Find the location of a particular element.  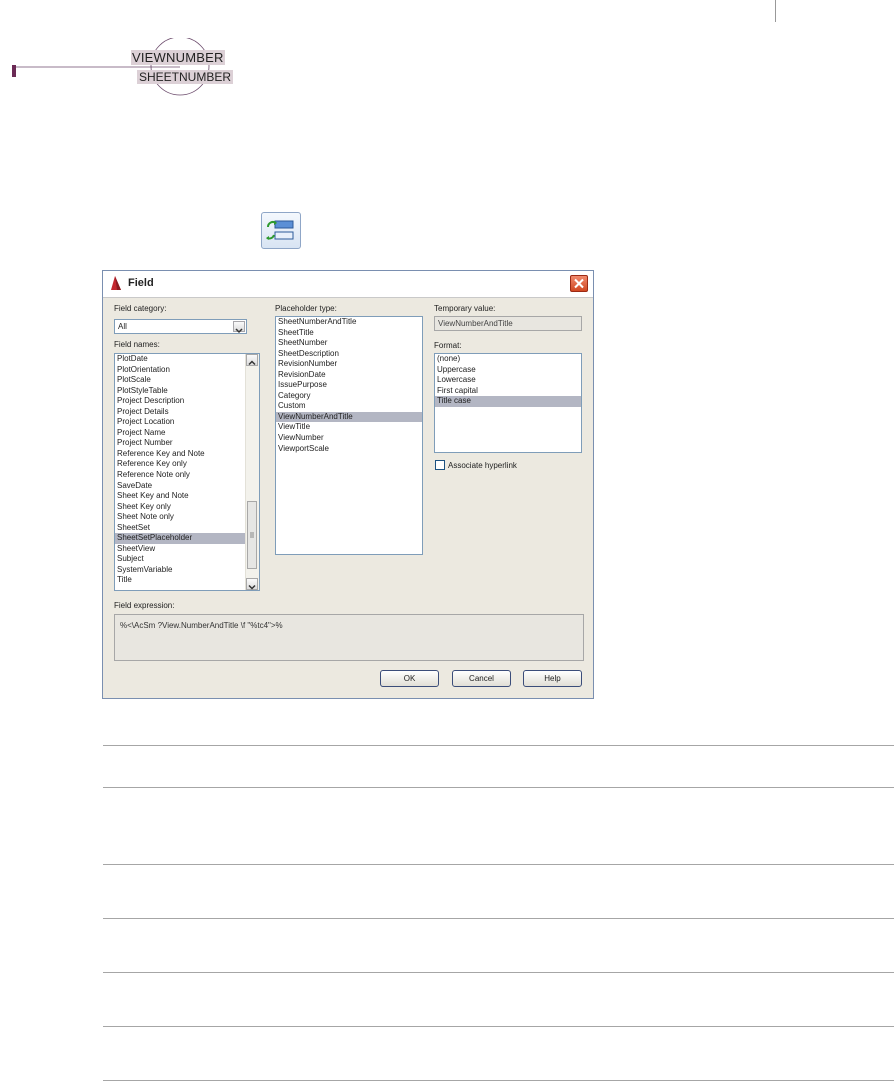

field-name-item: Reference Key and Note is located at coordinates (180, 454).